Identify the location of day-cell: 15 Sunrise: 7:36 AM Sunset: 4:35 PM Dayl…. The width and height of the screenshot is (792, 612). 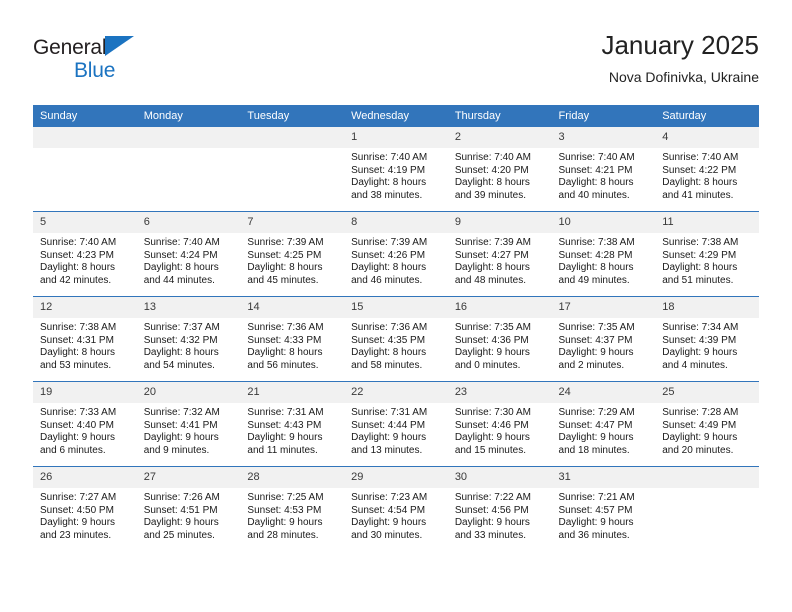
(396, 339).